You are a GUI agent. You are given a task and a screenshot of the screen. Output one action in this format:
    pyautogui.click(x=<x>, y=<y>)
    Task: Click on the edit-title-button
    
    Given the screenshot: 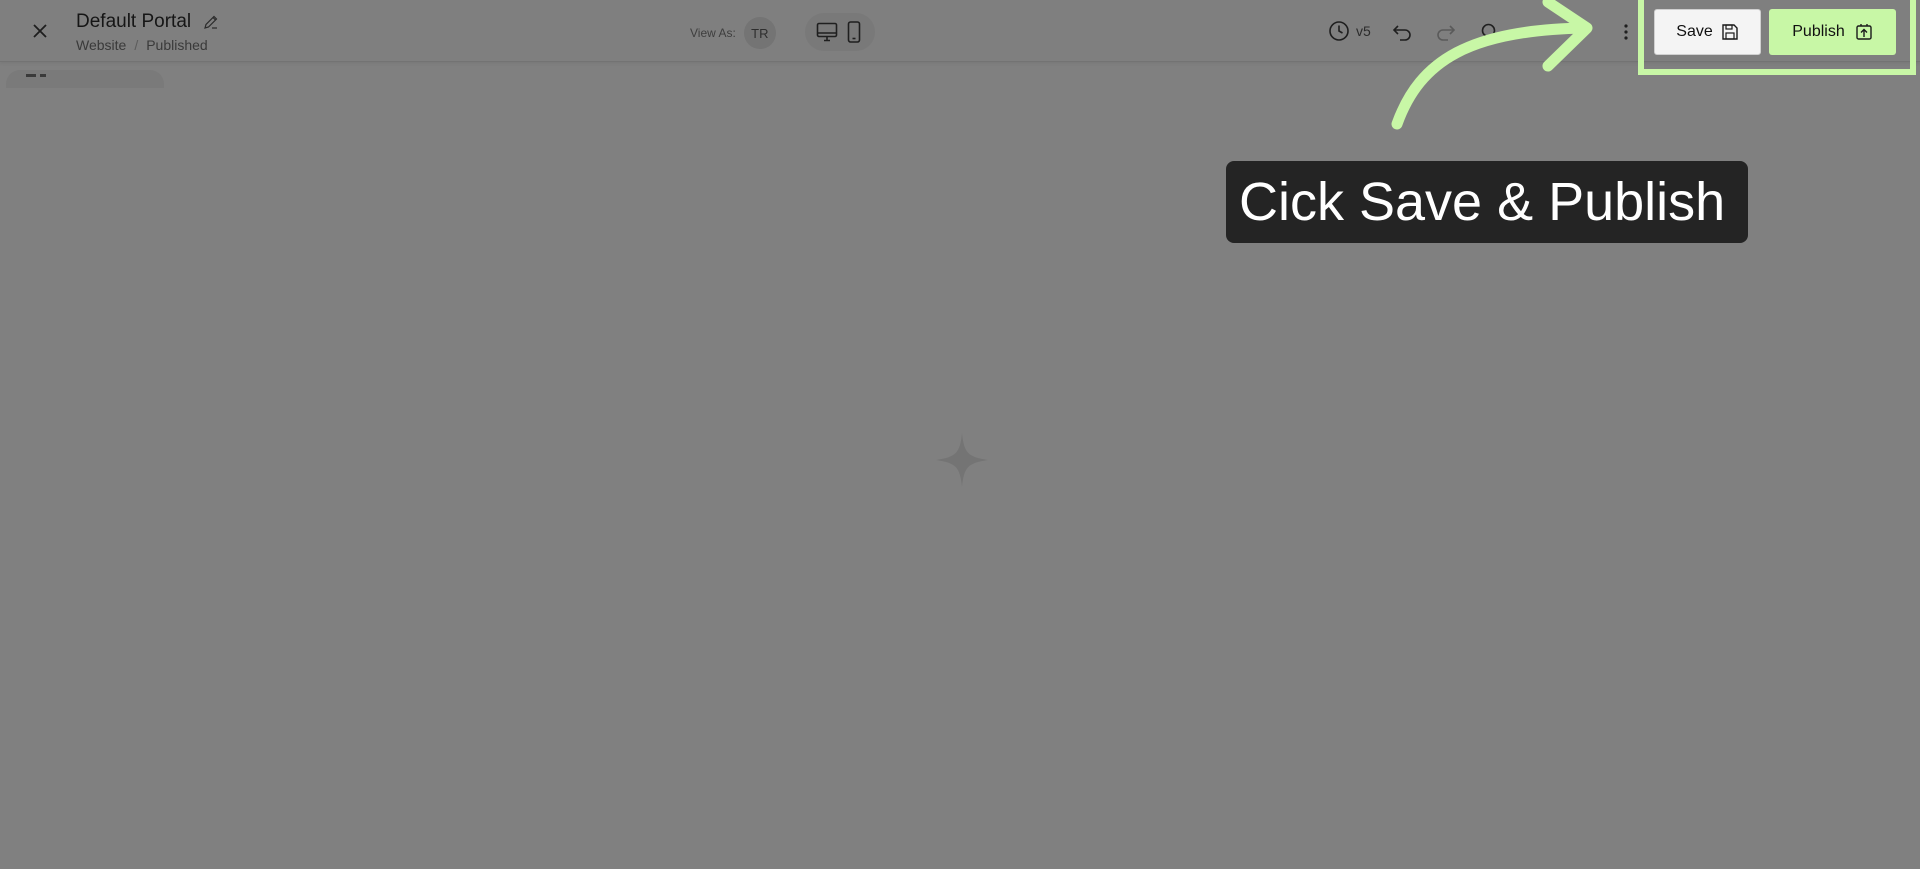 What is the action you would take?
    pyautogui.click(x=211, y=22)
    